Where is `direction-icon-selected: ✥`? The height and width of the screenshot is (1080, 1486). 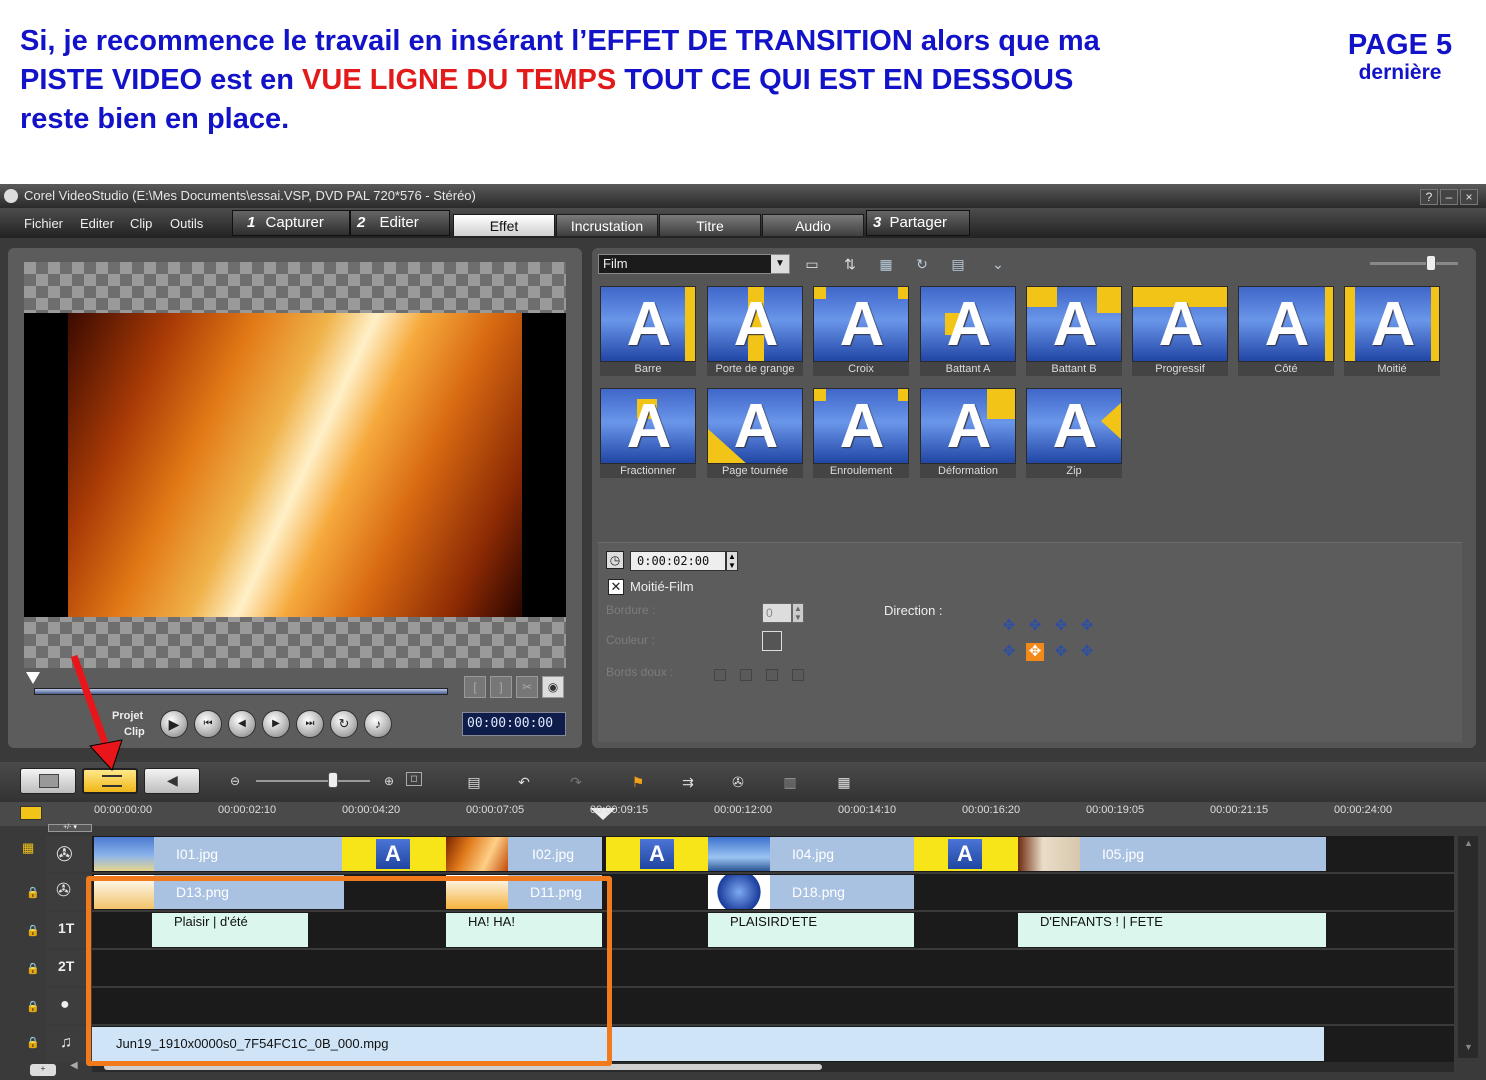
direction-icon-selected: ✥ is located at coordinates (1035, 652).